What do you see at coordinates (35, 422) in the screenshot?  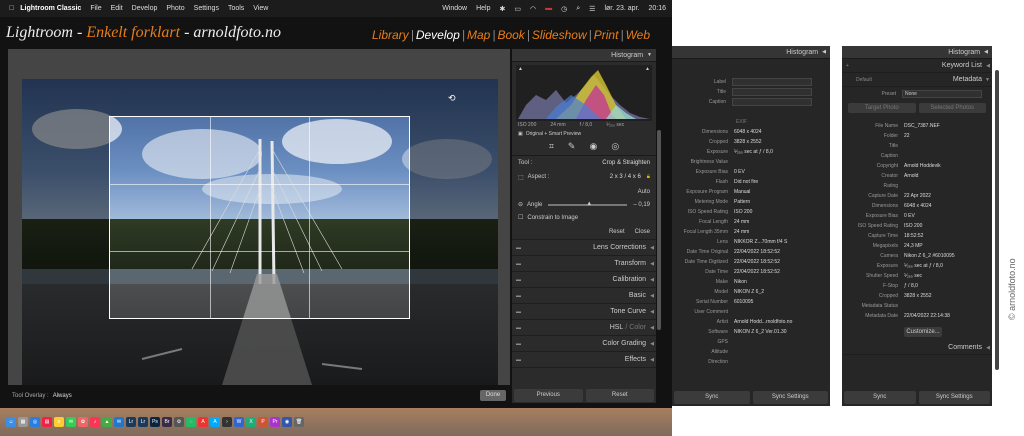 I see `safari-icon: ◎` at bounding box center [35, 422].